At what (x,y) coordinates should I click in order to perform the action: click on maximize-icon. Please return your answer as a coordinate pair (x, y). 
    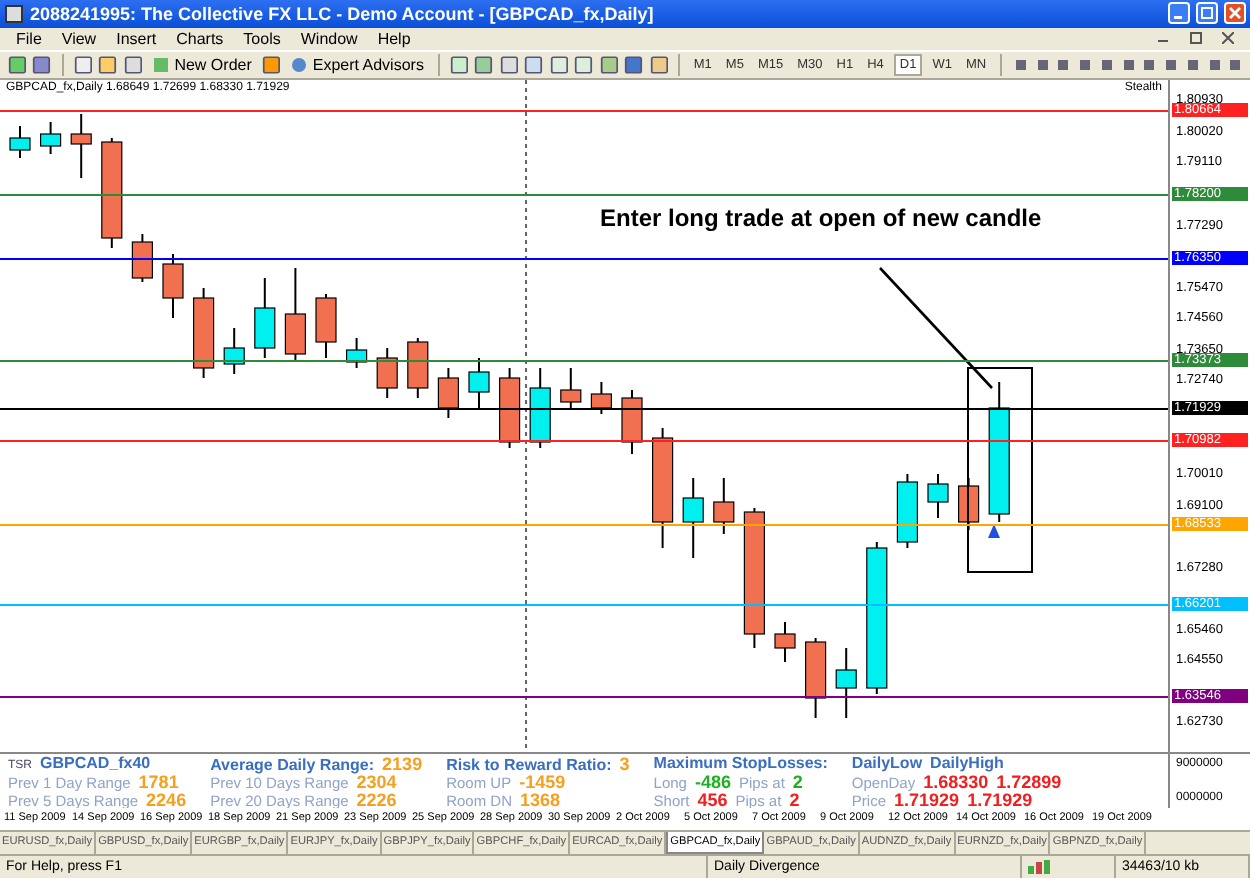
    Looking at the image, I should click on (1207, 13).